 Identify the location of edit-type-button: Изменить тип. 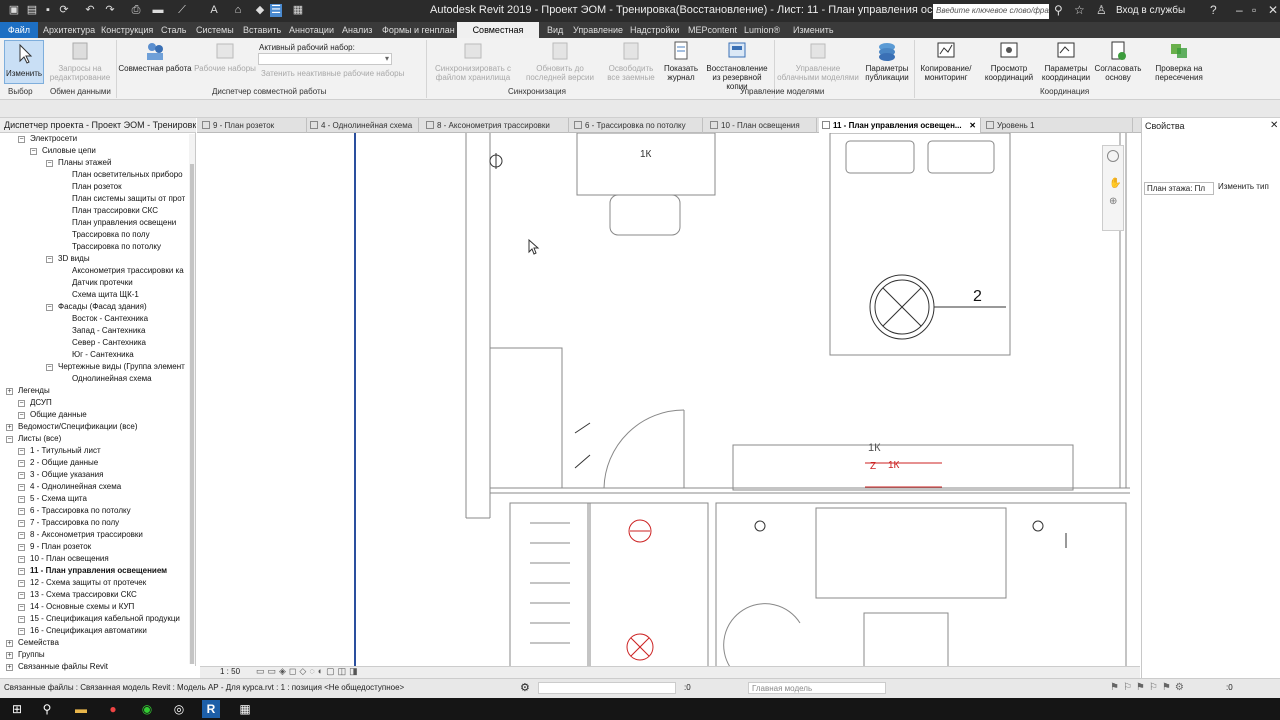
(1243, 186).